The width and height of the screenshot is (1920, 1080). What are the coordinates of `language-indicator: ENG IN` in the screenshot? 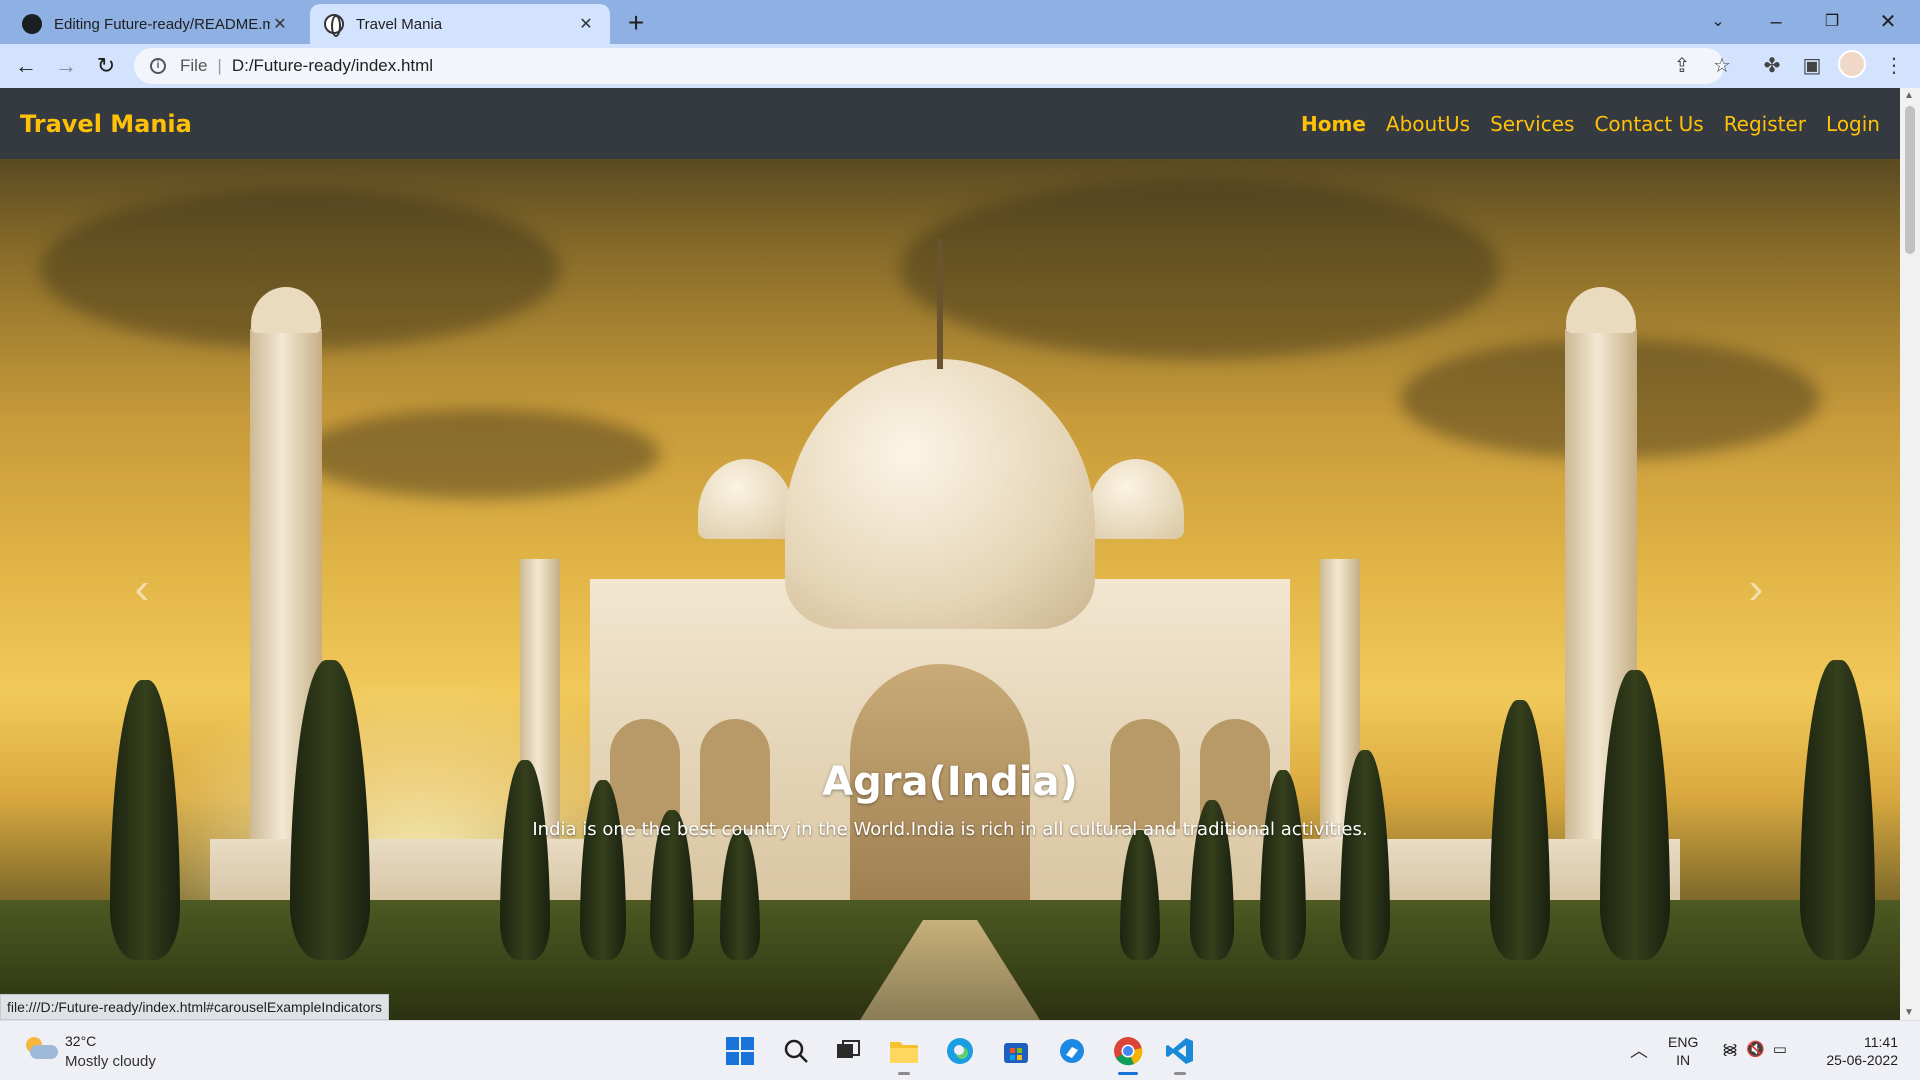 It's located at (1683, 1051).